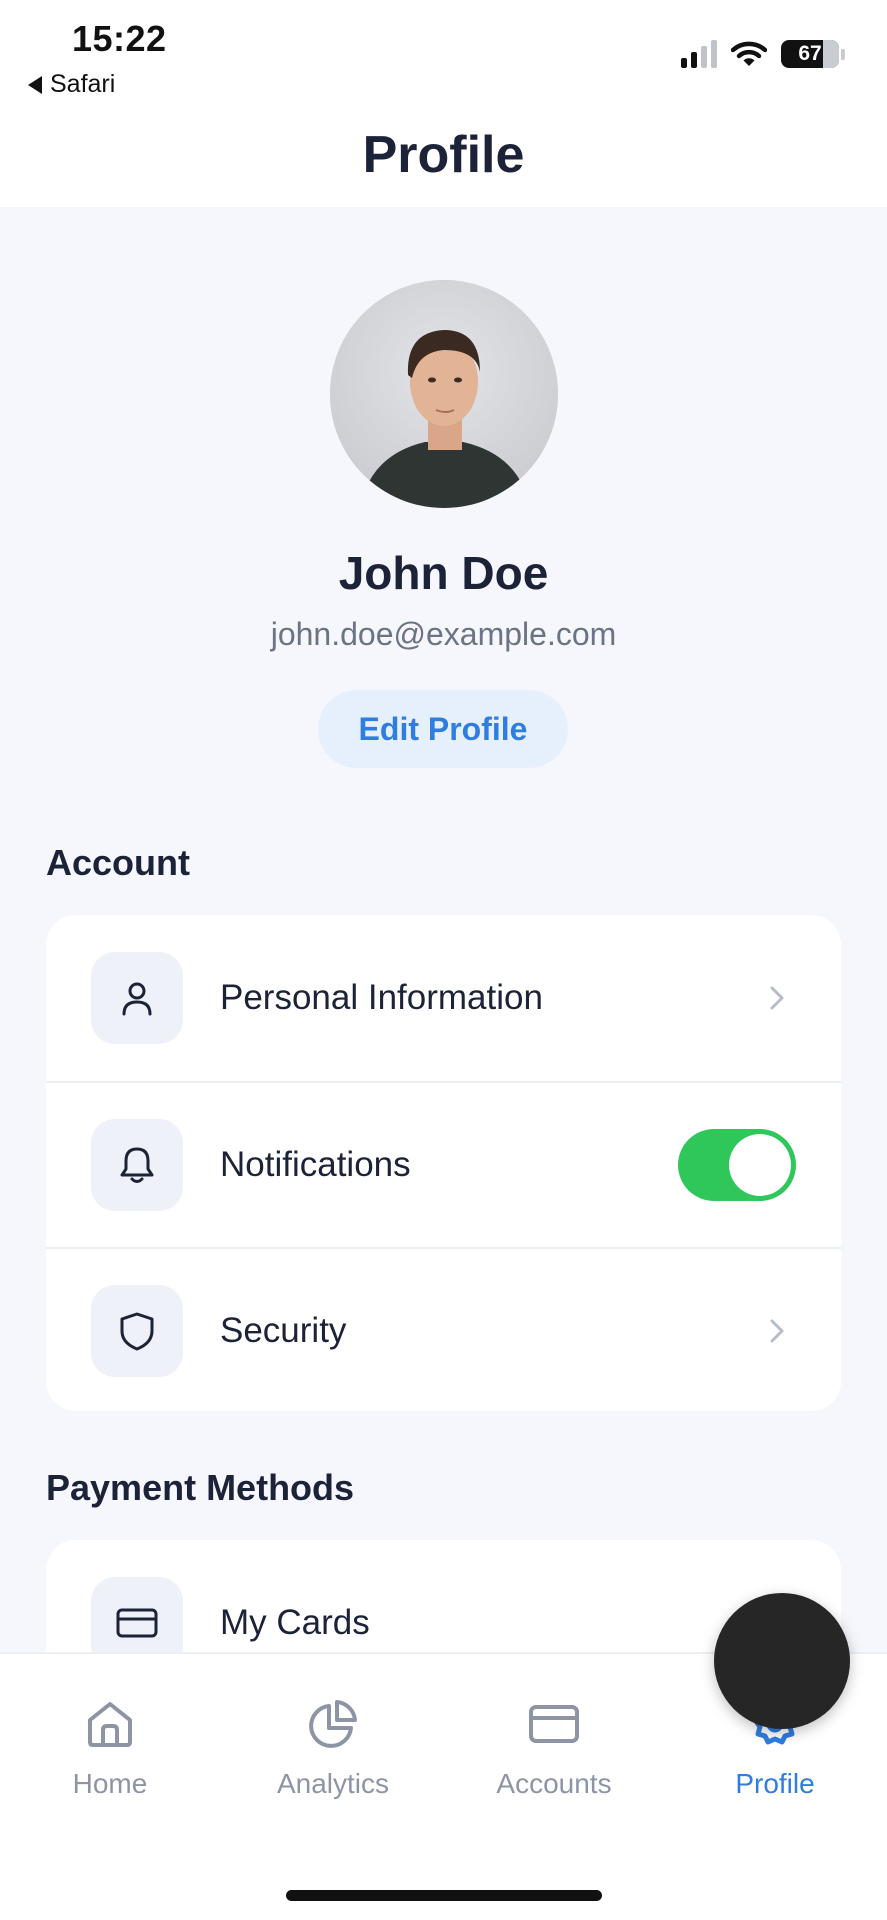 This screenshot has height=1920, width=887. Describe the element at coordinates (749, 53) in the screenshot. I see `wifi-icon` at that location.